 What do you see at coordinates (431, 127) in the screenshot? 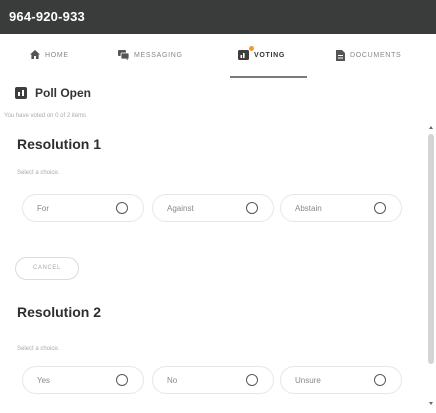
I see `scroll-up-arrow-icon` at bounding box center [431, 127].